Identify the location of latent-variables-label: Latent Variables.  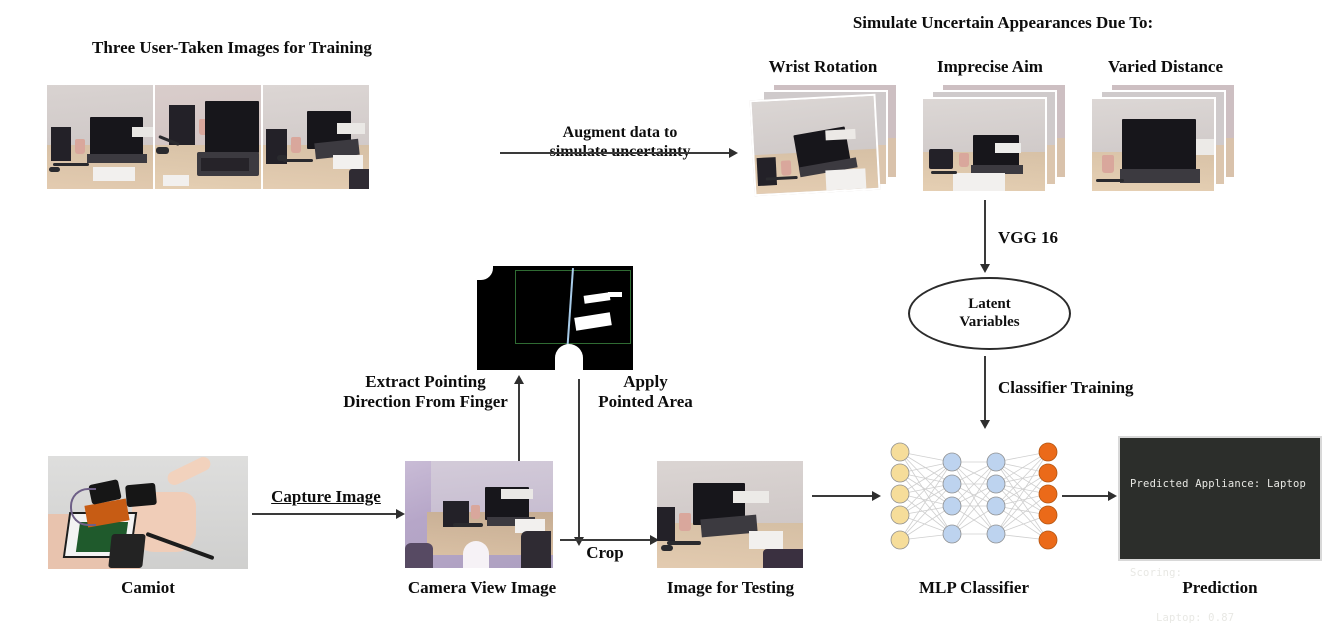
(989, 313).